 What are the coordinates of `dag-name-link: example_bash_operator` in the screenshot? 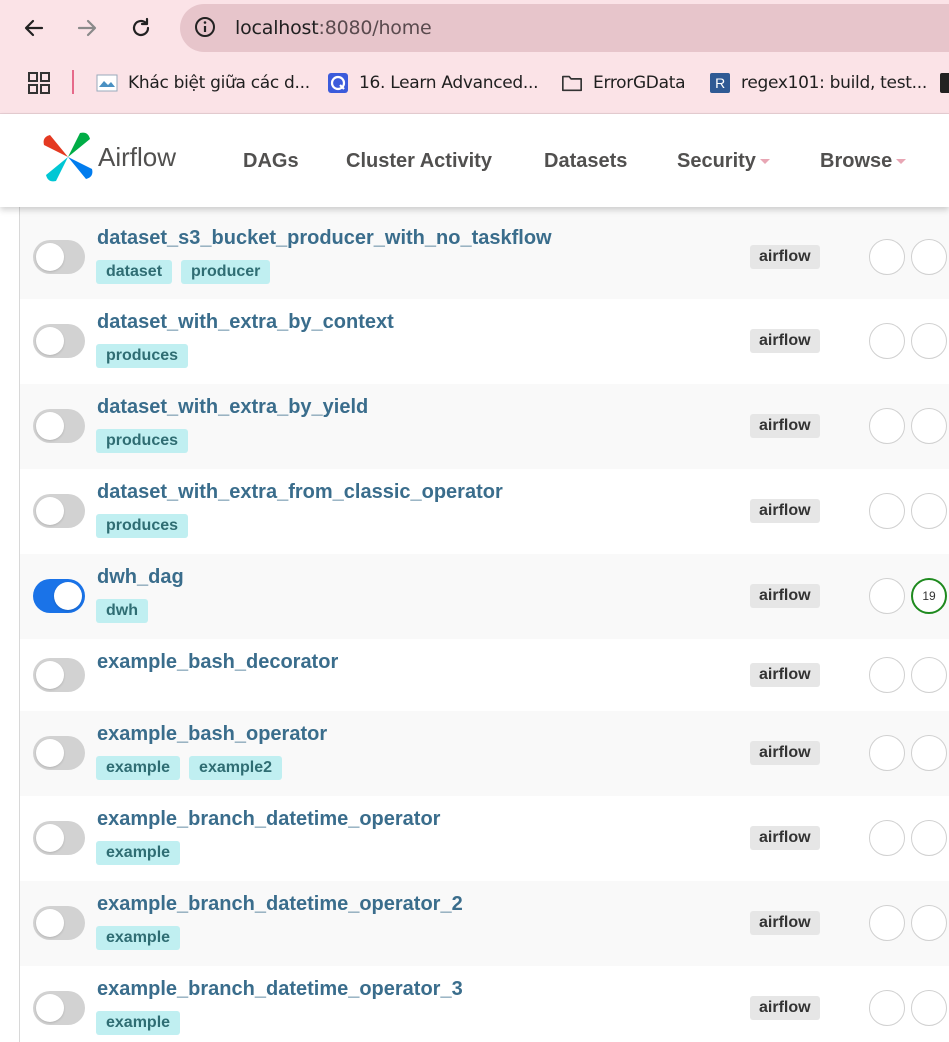 It's located at (212, 734).